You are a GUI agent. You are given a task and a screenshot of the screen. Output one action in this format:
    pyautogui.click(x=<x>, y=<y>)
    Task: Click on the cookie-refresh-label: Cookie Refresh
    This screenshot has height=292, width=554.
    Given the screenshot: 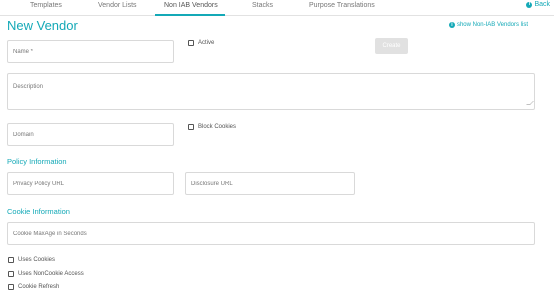 What is the action you would take?
    pyautogui.click(x=39, y=287)
    